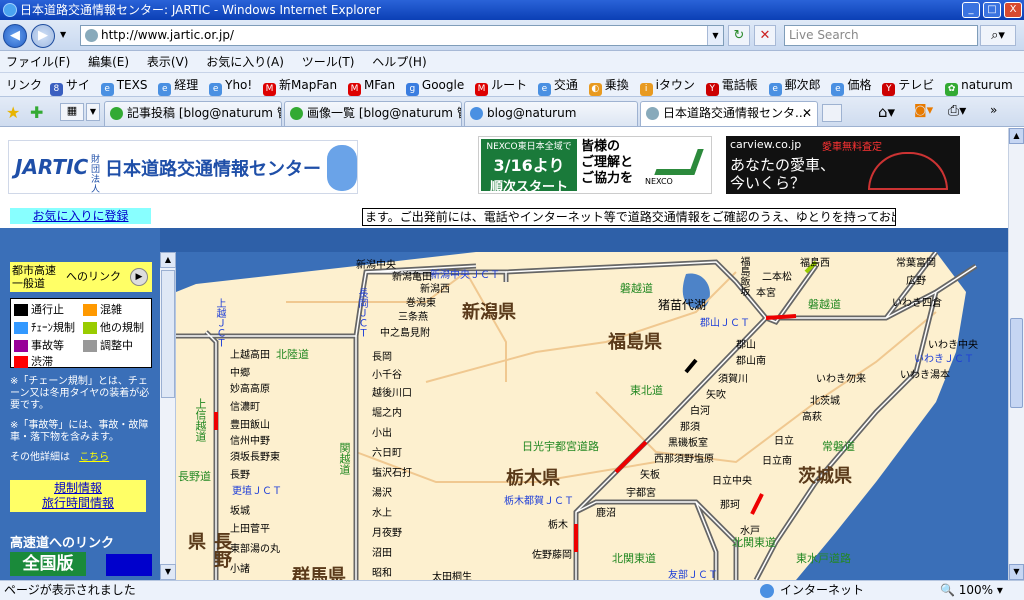 Image resolution: width=1024 pixels, height=600 pixels. I want to click on link-item: ◐ 乗換, so click(608, 84).